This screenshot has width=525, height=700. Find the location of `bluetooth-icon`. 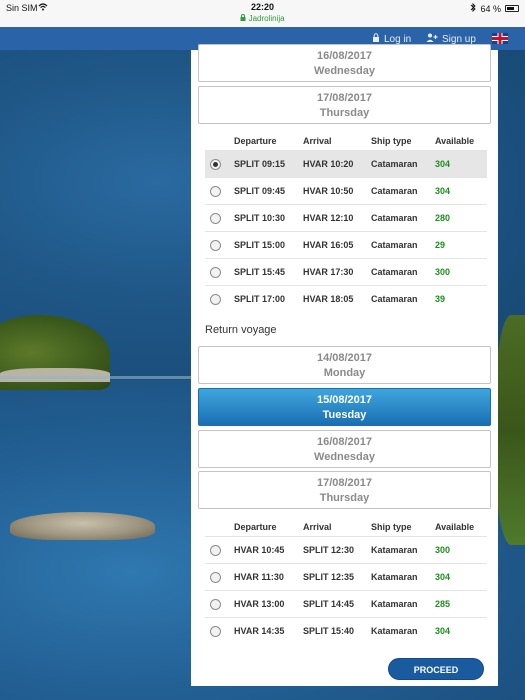

bluetooth-icon is located at coordinates (473, 8).